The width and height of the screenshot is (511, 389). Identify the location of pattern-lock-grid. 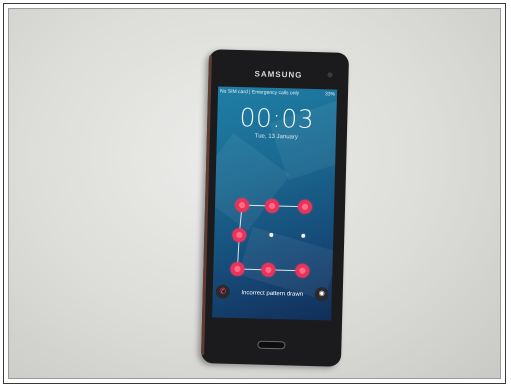
(274, 243).